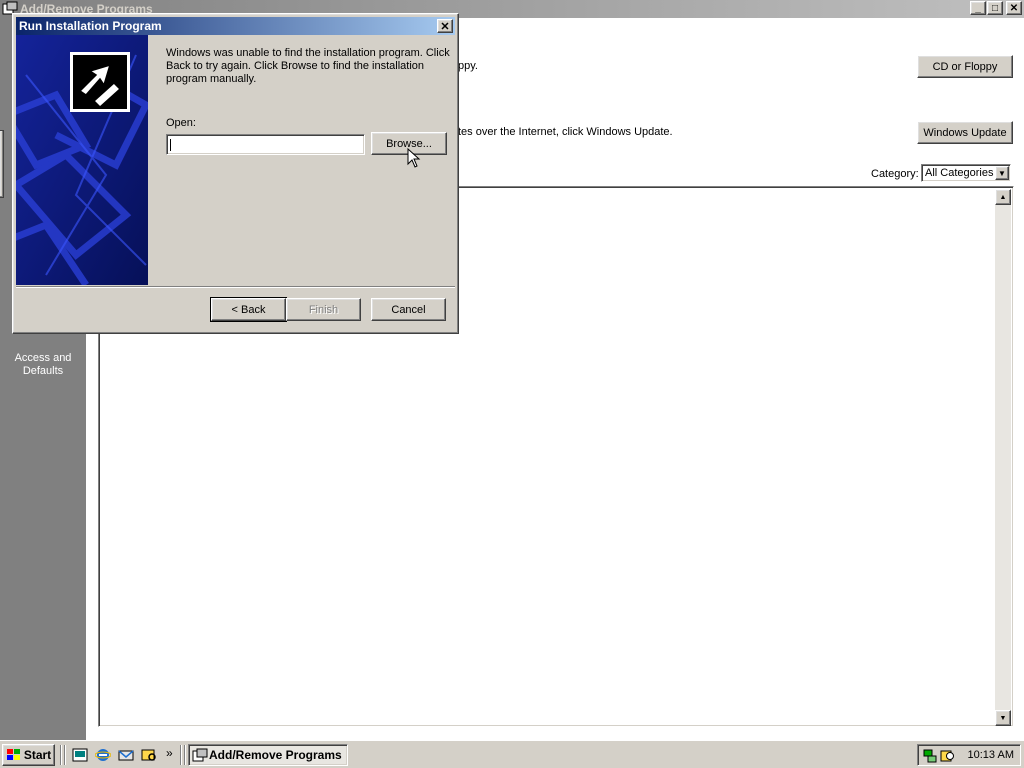 The height and width of the screenshot is (768, 1024). What do you see at coordinates (90, 26) in the screenshot?
I see `dialog-title: Run Installation Program` at bounding box center [90, 26].